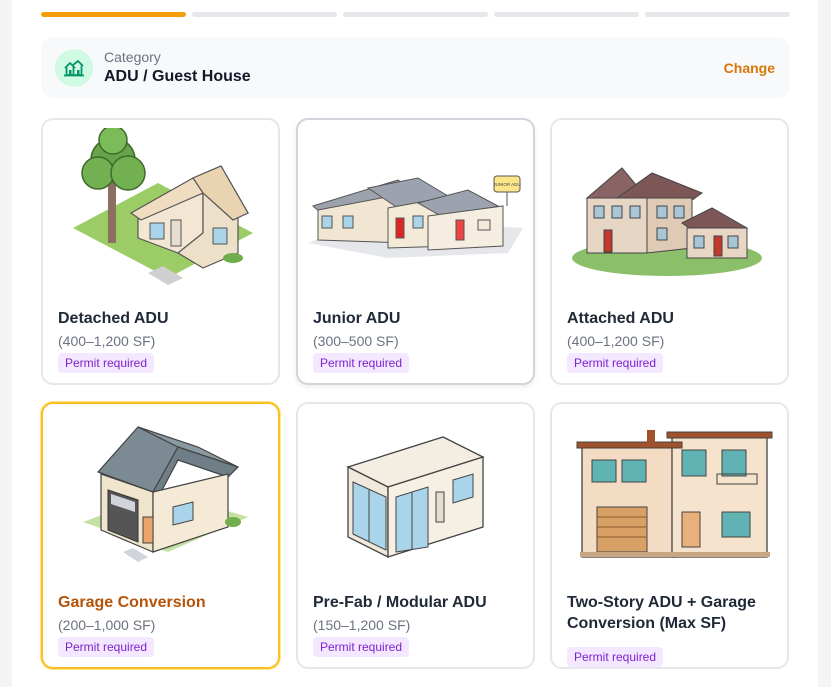 Image resolution: width=831 pixels, height=687 pixels. I want to click on category-label: Category, so click(132, 56).